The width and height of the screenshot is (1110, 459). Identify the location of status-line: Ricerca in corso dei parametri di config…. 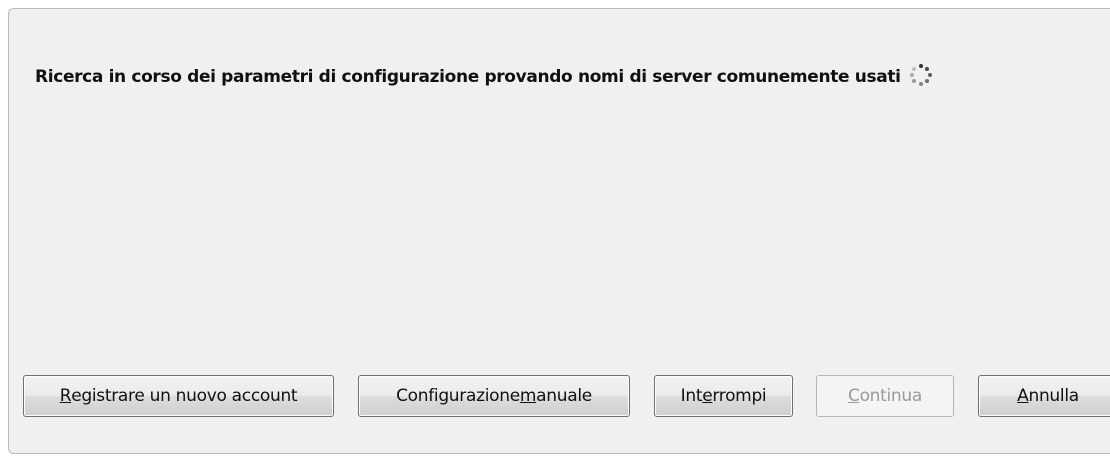
(484, 75).